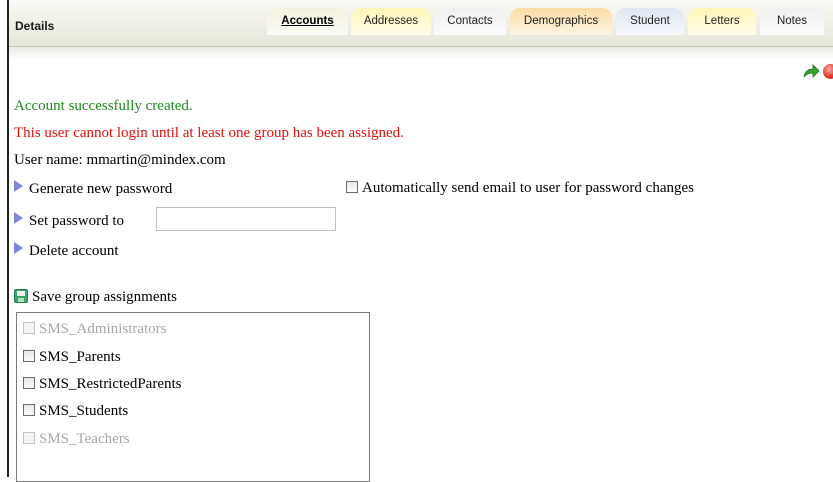  Describe the element at coordinates (828, 71) in the screenshot. I see `red-stop-icon` at that location.